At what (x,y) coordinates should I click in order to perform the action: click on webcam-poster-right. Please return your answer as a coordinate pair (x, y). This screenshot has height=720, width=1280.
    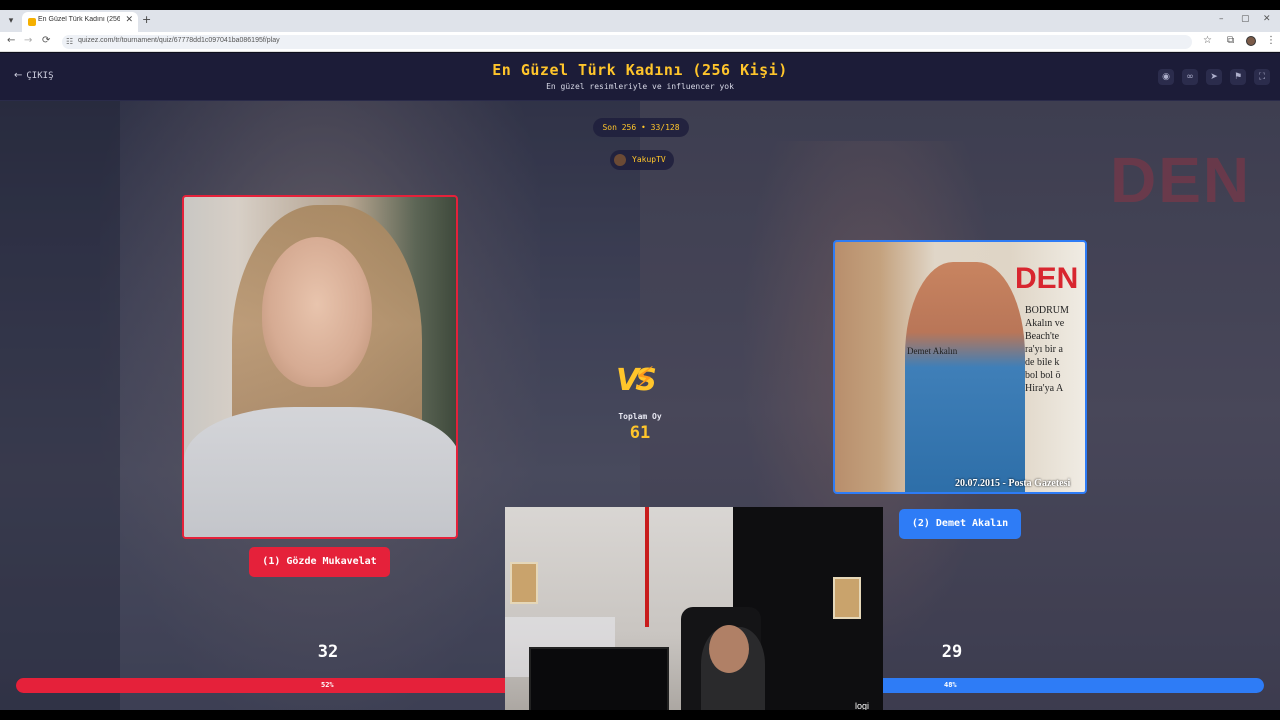
    Looking at the image, I should click on (847, 598).